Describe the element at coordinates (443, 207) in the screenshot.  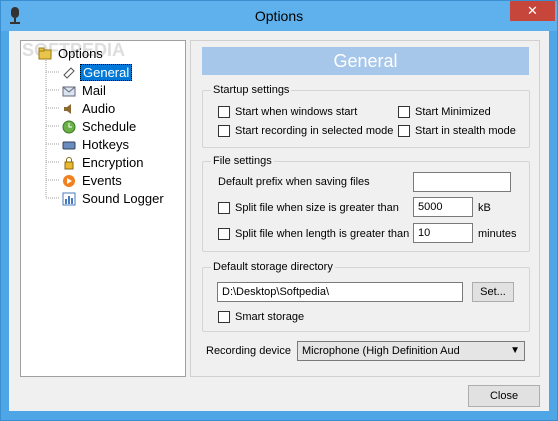
I see `split-size-input: 5000` at that location.